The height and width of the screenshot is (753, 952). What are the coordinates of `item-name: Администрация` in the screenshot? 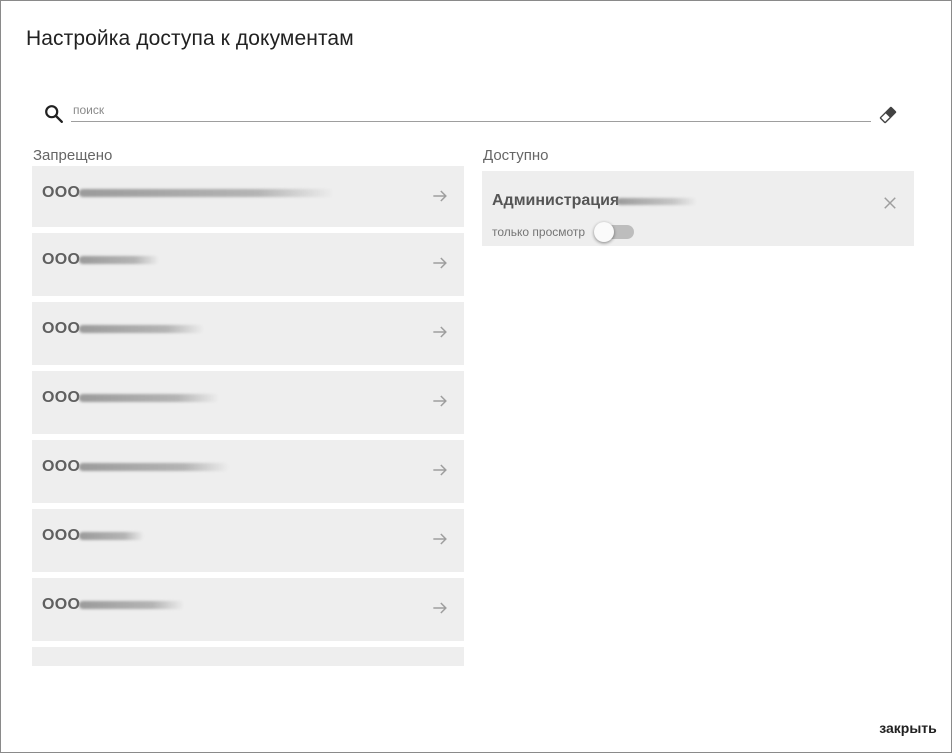 It's located at (556, 200).